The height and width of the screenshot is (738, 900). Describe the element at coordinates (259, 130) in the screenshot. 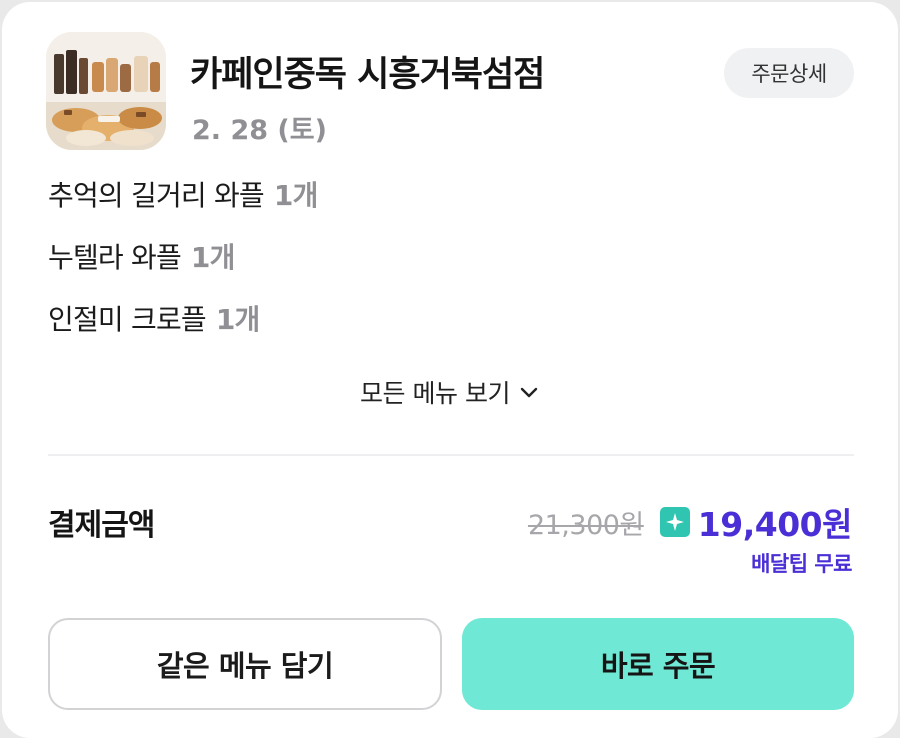

I see `order-date: 2. 28 (토)` at that location.